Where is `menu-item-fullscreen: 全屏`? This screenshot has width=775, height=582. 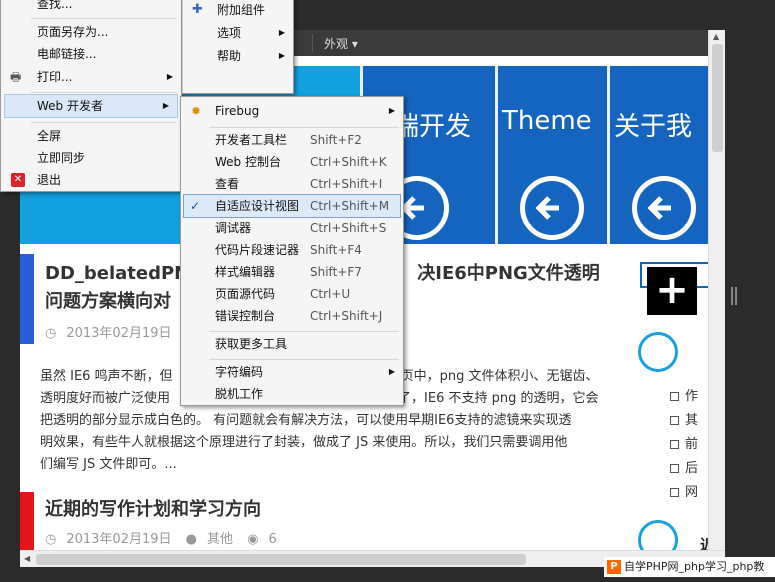
menu-item-fullscreen: 全屏 is located at coordinates (91, 136).